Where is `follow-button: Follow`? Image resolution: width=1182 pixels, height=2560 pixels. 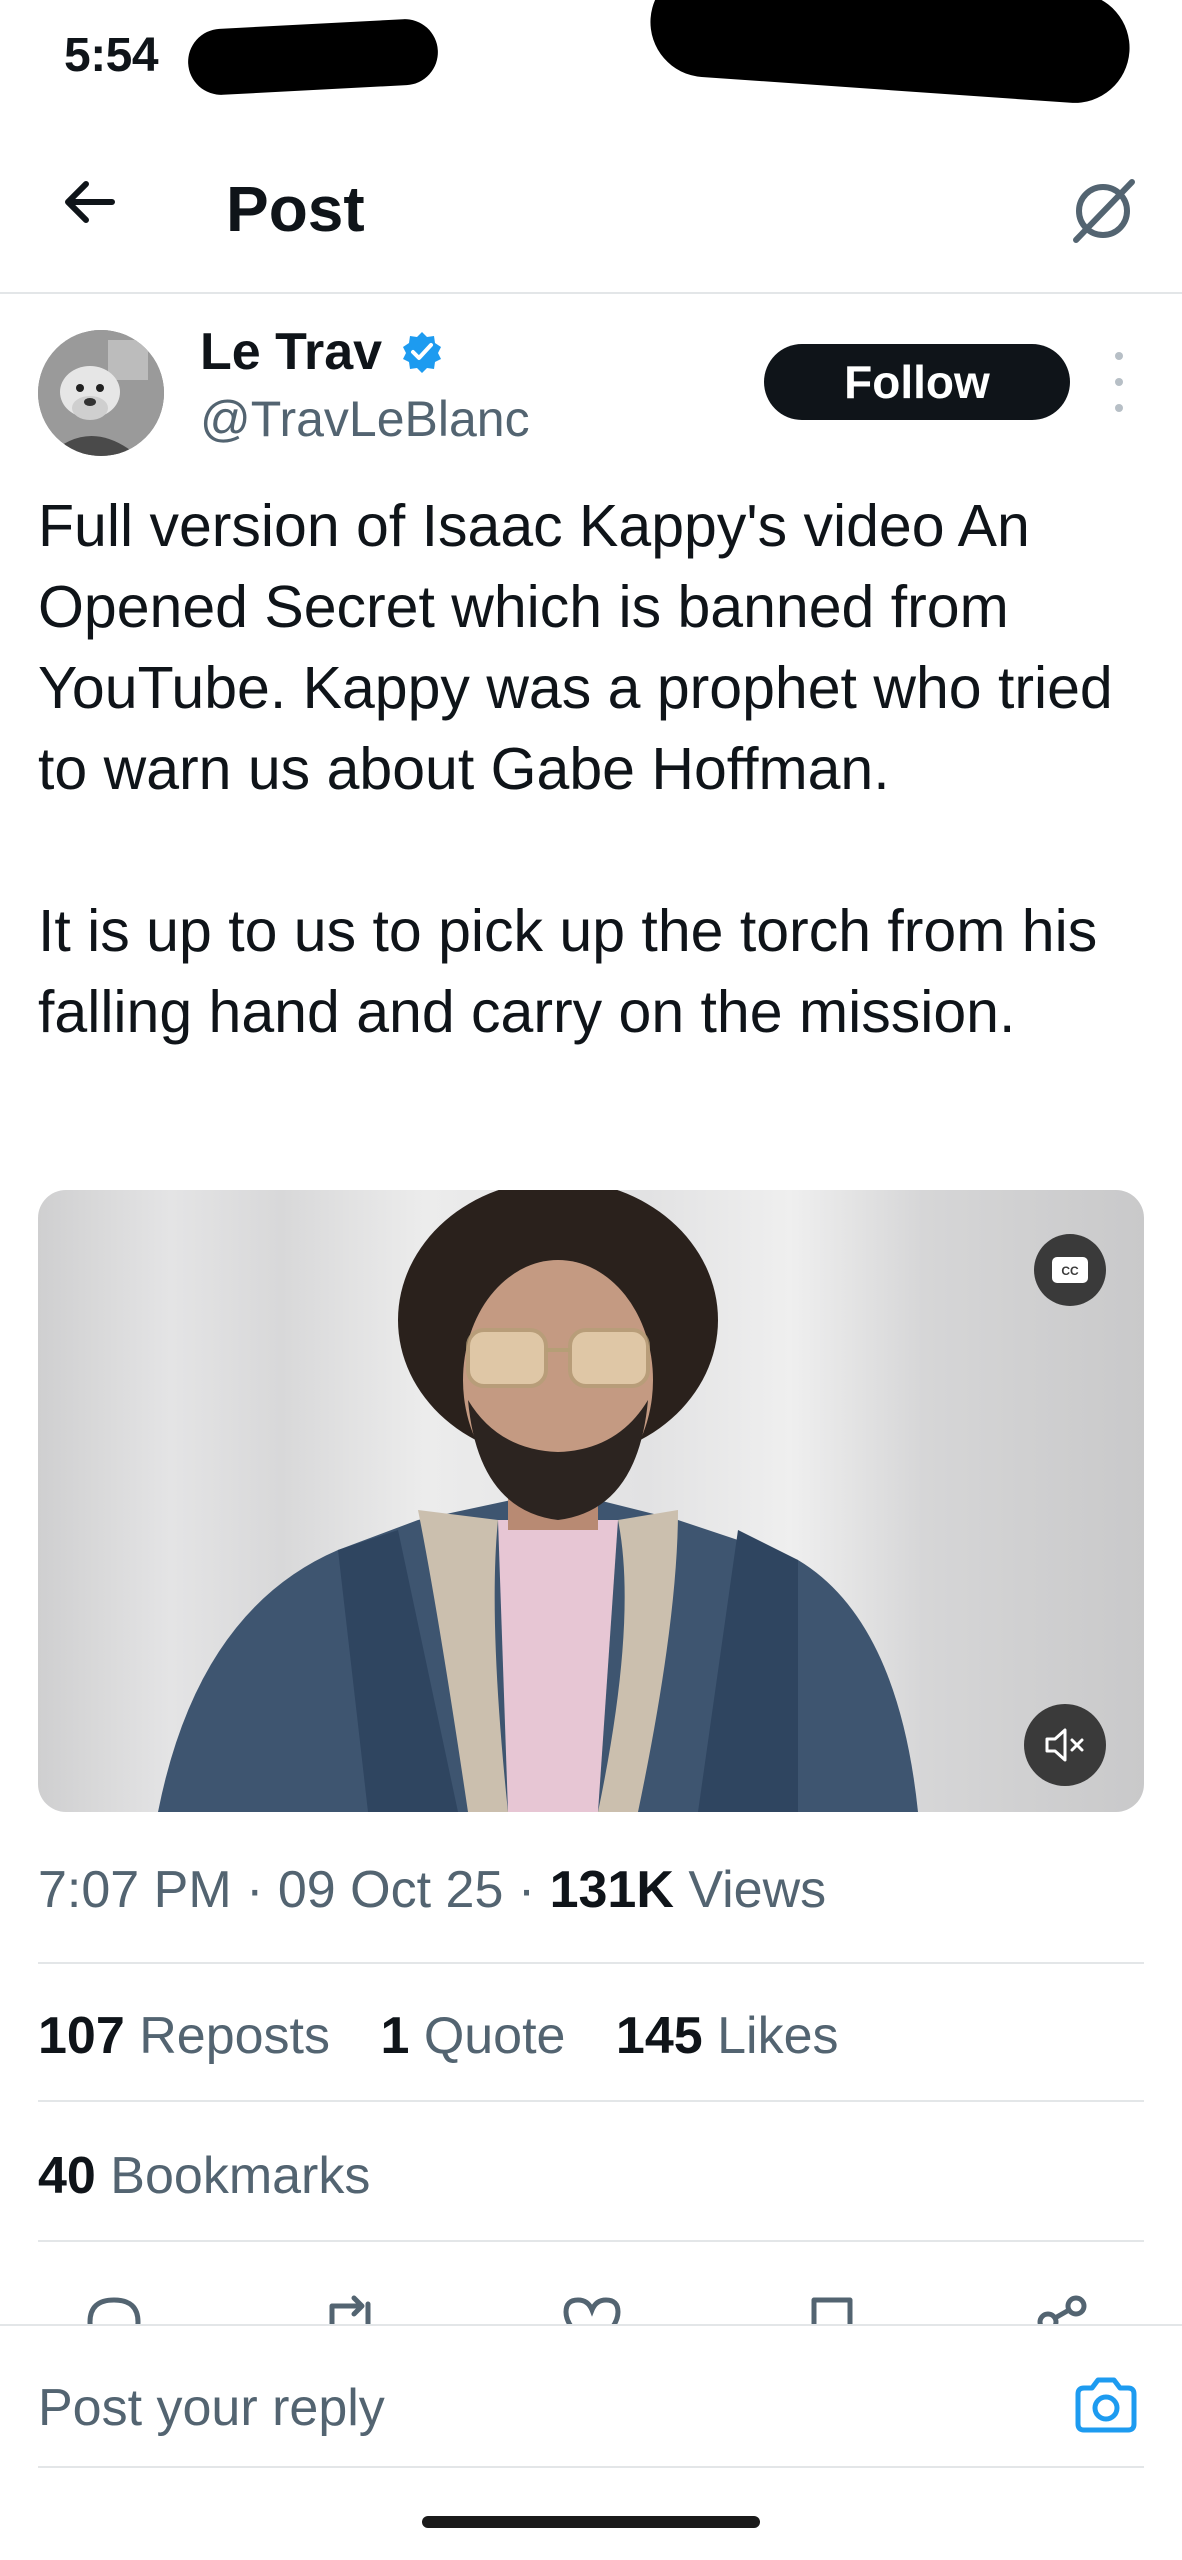 follow-button: Follow is located at coordinates (917, 382).